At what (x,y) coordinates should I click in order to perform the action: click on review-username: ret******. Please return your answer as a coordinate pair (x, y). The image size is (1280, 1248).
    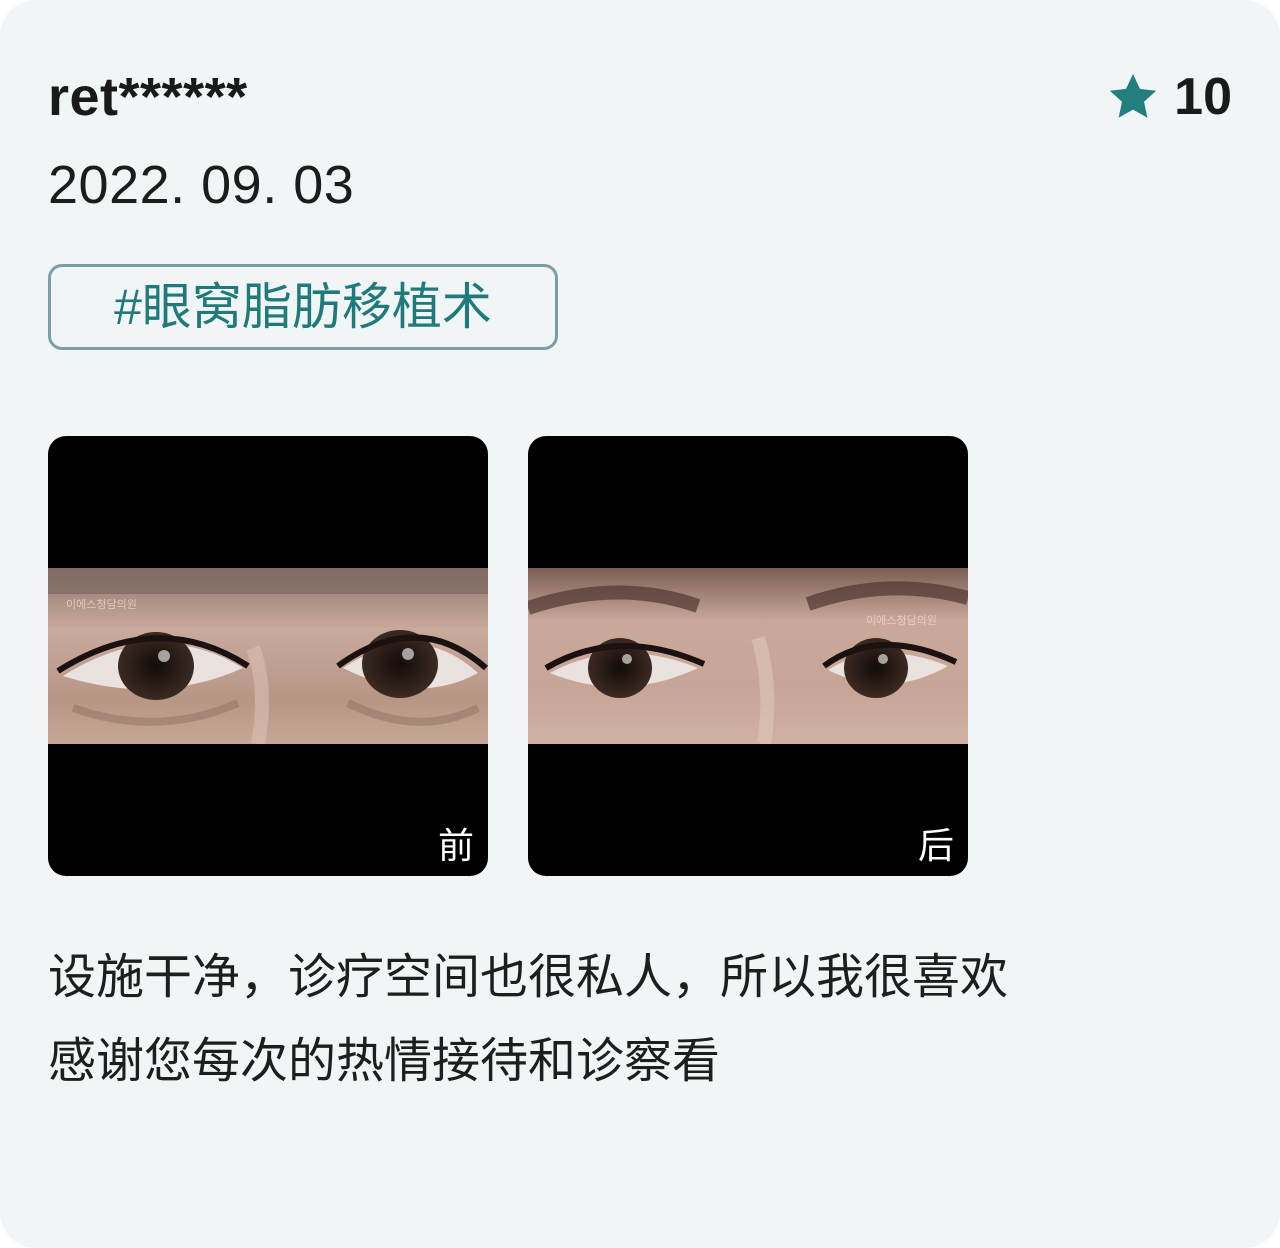
    Looking at the image, I should click on (148, 97).